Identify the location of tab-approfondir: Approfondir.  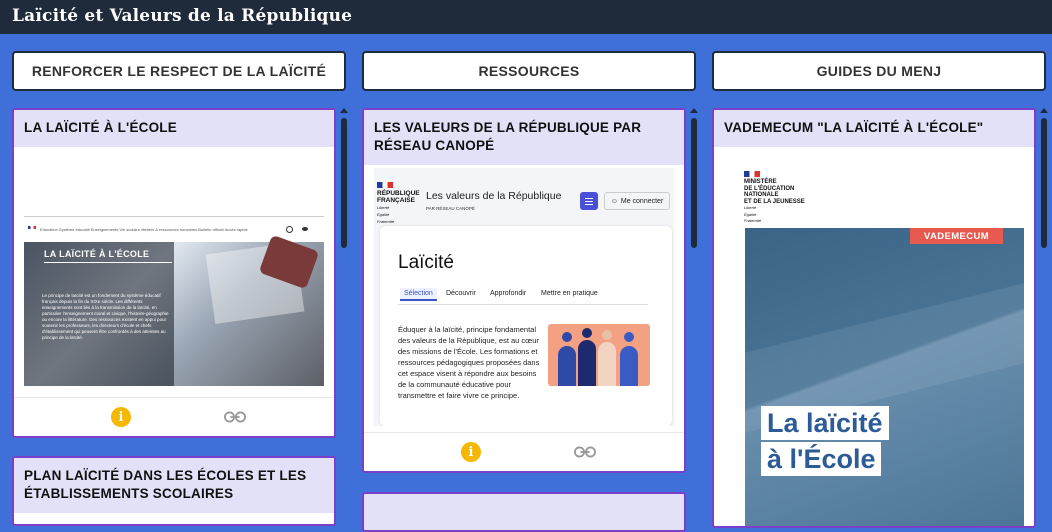
(508, 293).